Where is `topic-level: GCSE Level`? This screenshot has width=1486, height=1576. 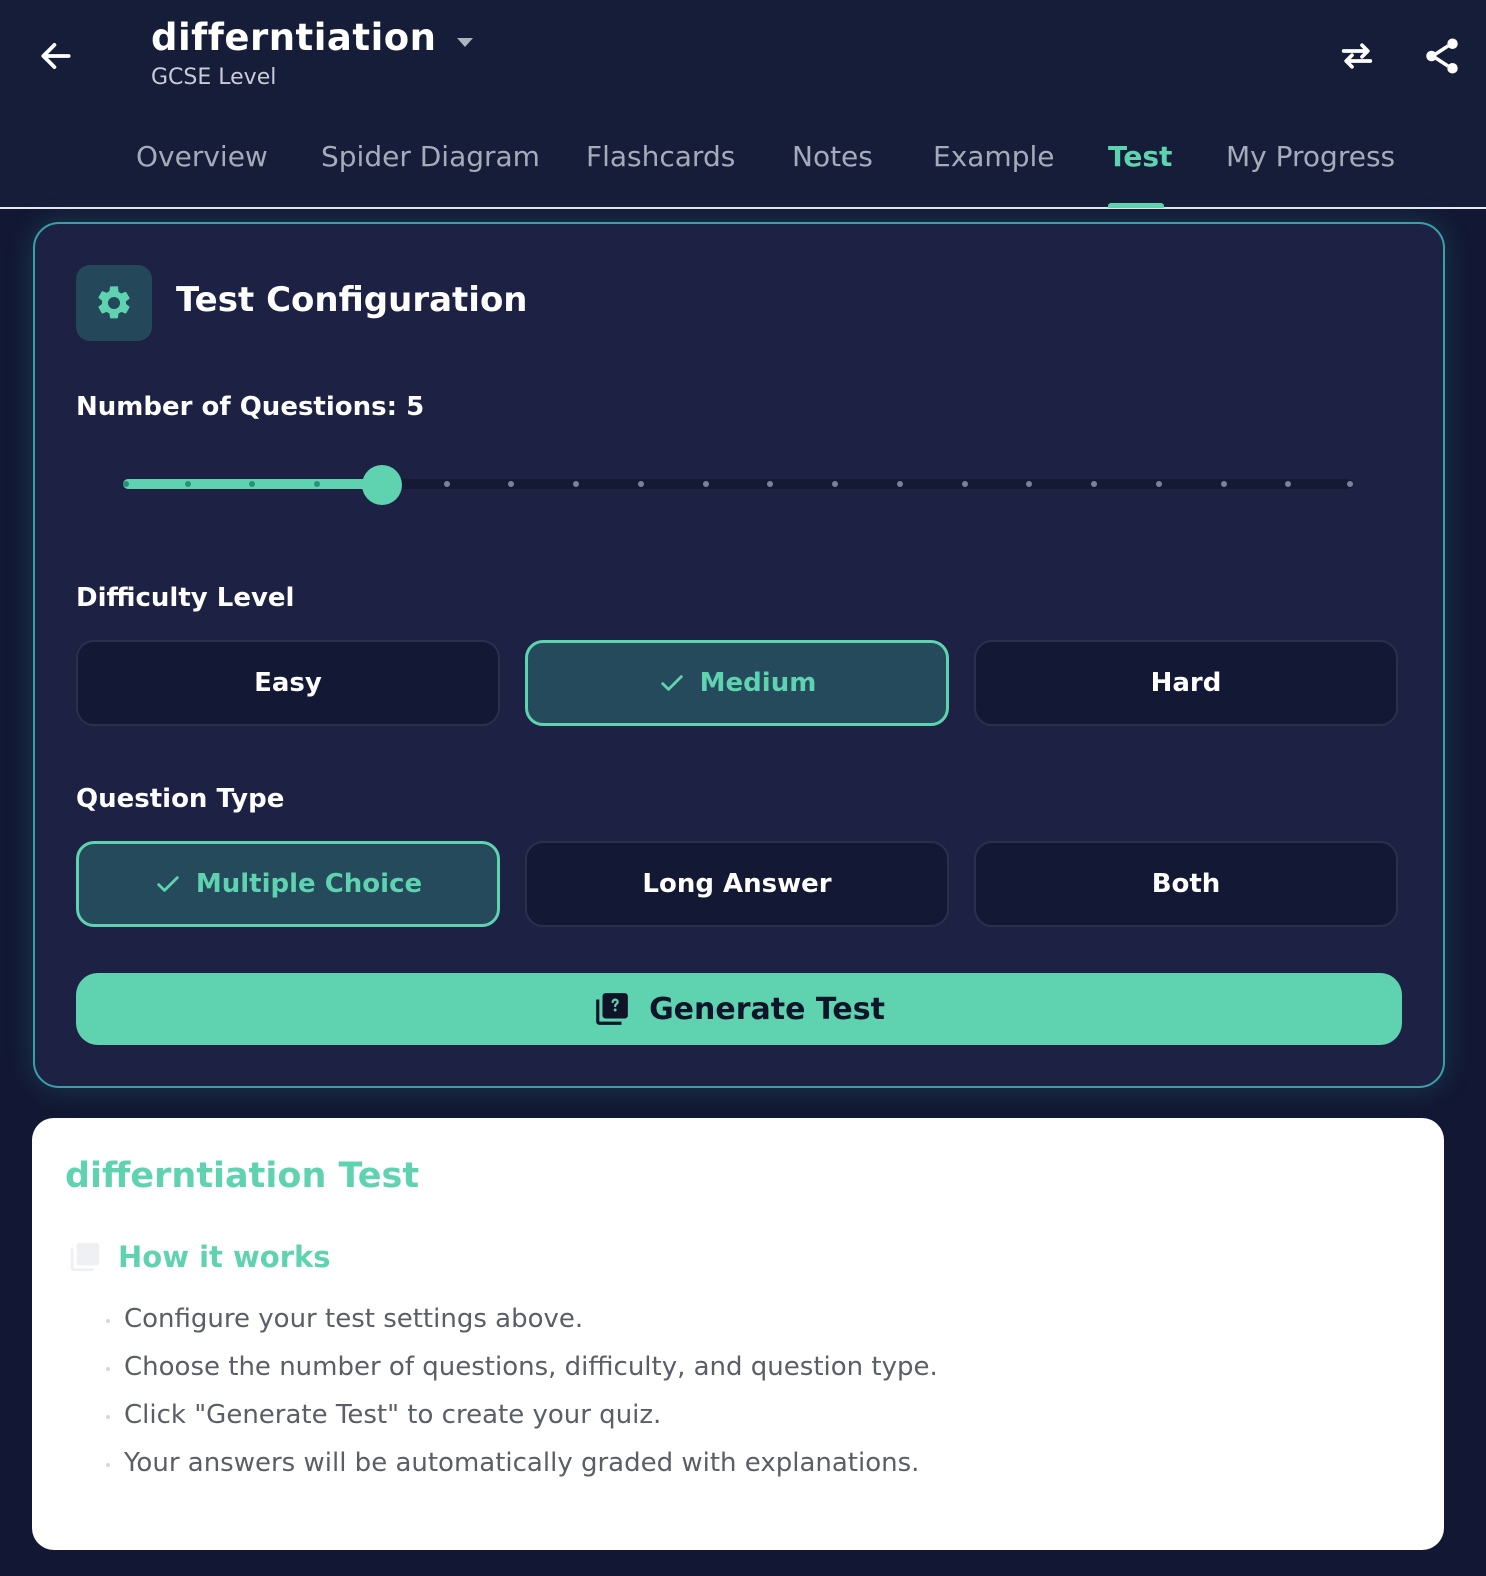 topic-level: GCSE Level is located at coordinates (214, 77).